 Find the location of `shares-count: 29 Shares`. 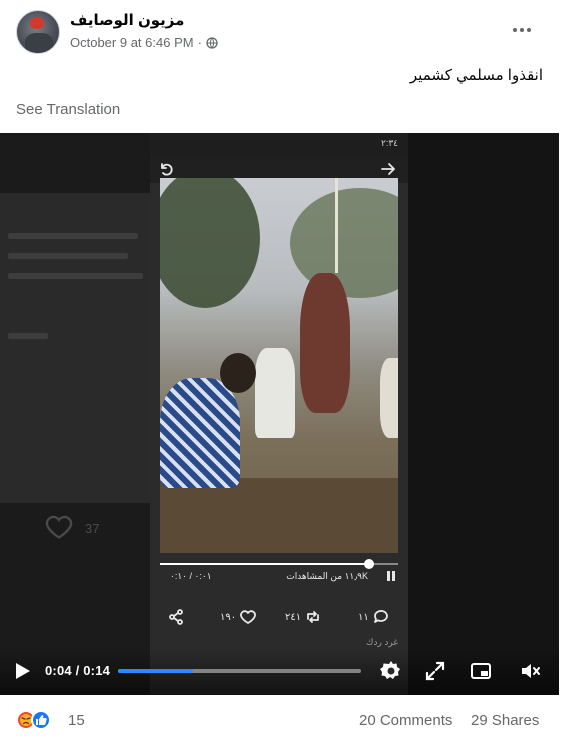

shares-count: 29 Shares is located at coordinates (505, 720).